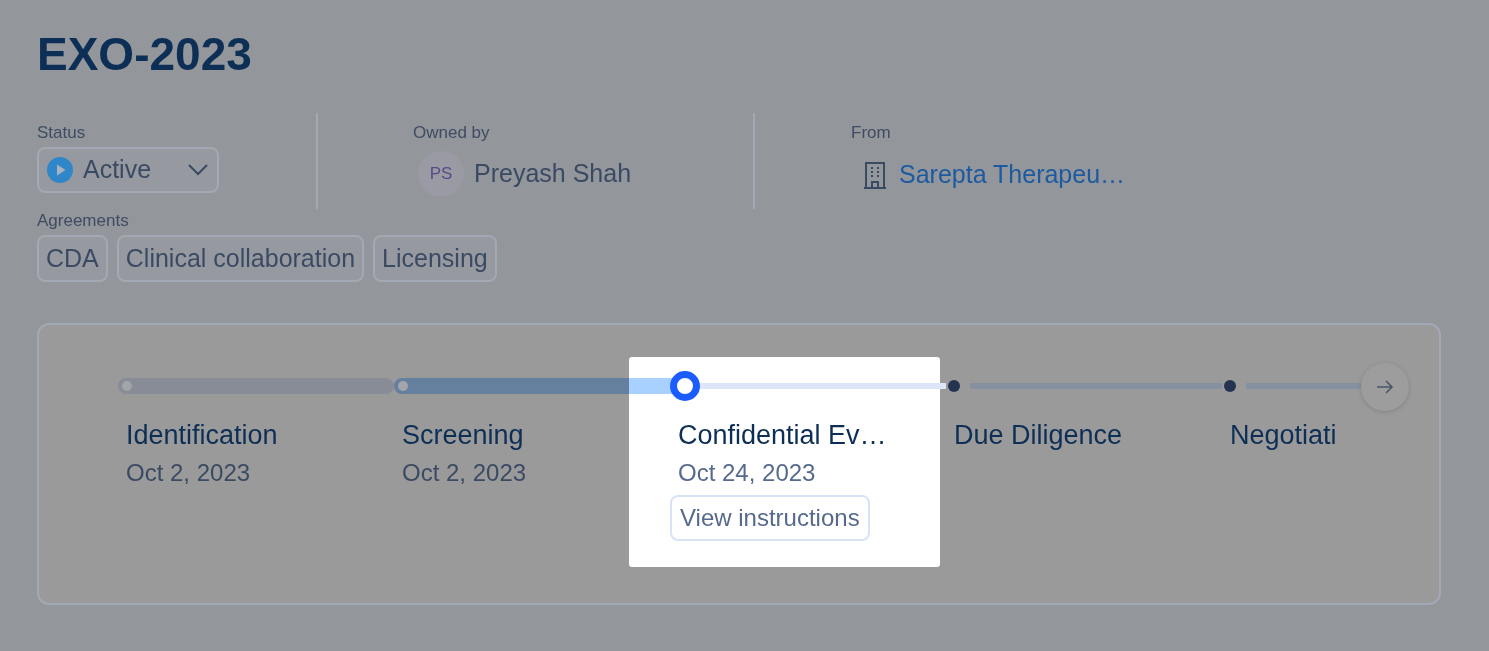 This screenshot has height=651, width=1489. Describe the element at coordinates (128, 170) in the screenshot. I see `status-dropdown: Active` at that location.